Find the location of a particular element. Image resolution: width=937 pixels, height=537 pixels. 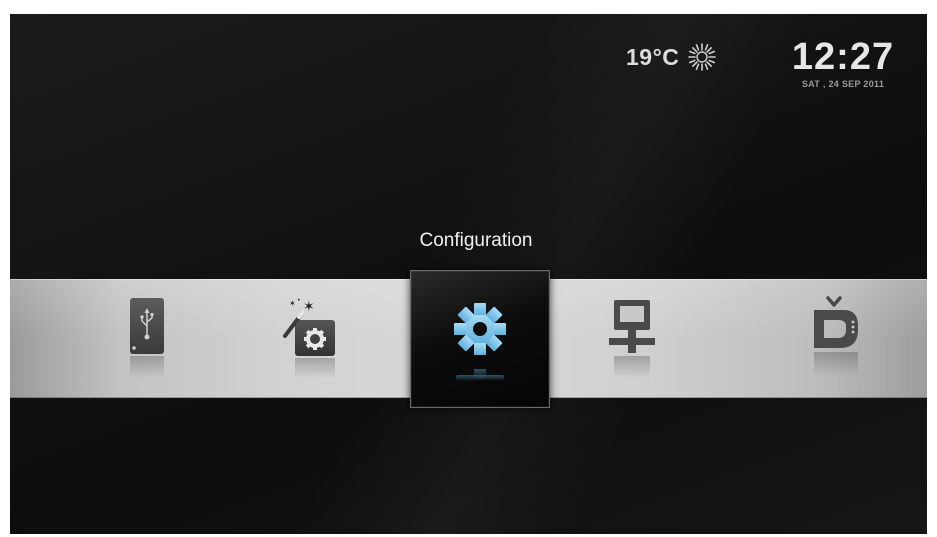

clock-time: 12:27 is located at coordinates (843, 57).